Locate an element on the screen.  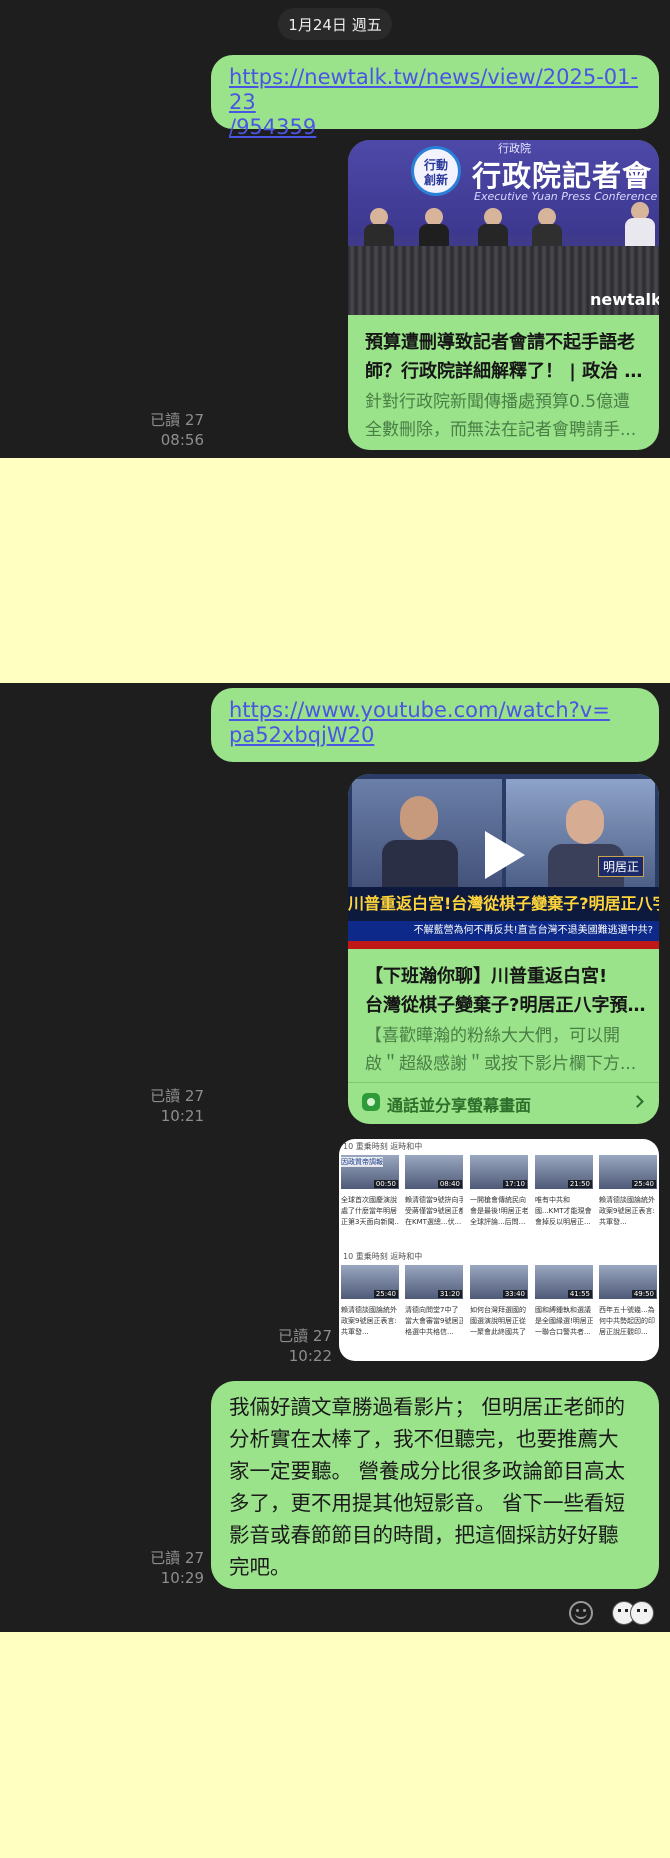
message-meta: 已讀 27 10:22 is located at coordinates (300, 1346).